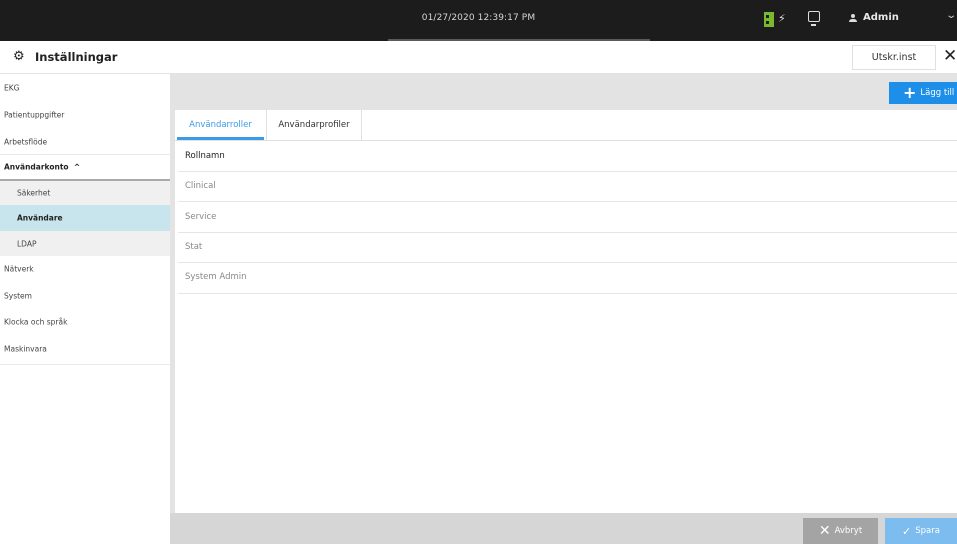  I want to click on sidebar-item-label: Säkerhet, so click(34, 193).